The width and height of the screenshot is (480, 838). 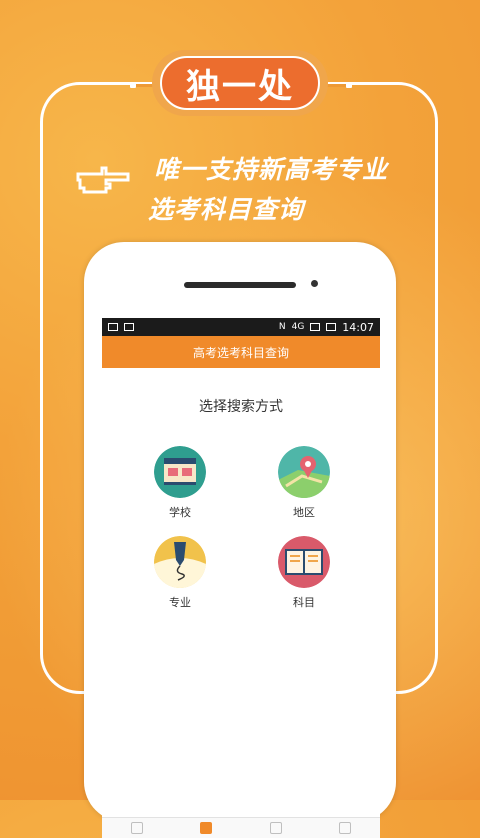 I want to click on status-time: 14:07, so click(x=358, y=327).